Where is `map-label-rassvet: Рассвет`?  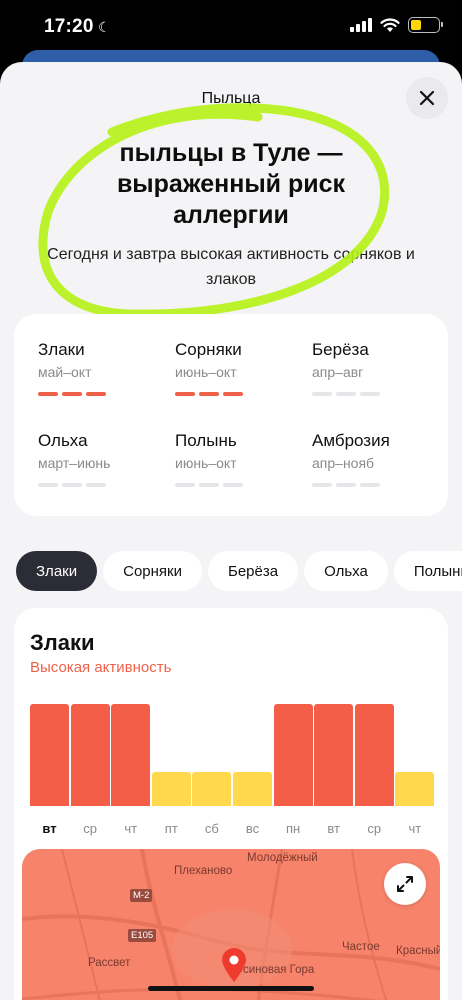 map-label-rassvet: Рассвет is located at coordinates (109, 963).